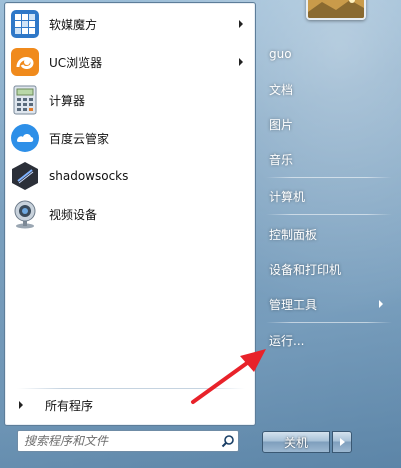 This screenshot has height=468, width=401. I want to click on program-item-ruanmei: 软媒魔方, so click(130, 24).